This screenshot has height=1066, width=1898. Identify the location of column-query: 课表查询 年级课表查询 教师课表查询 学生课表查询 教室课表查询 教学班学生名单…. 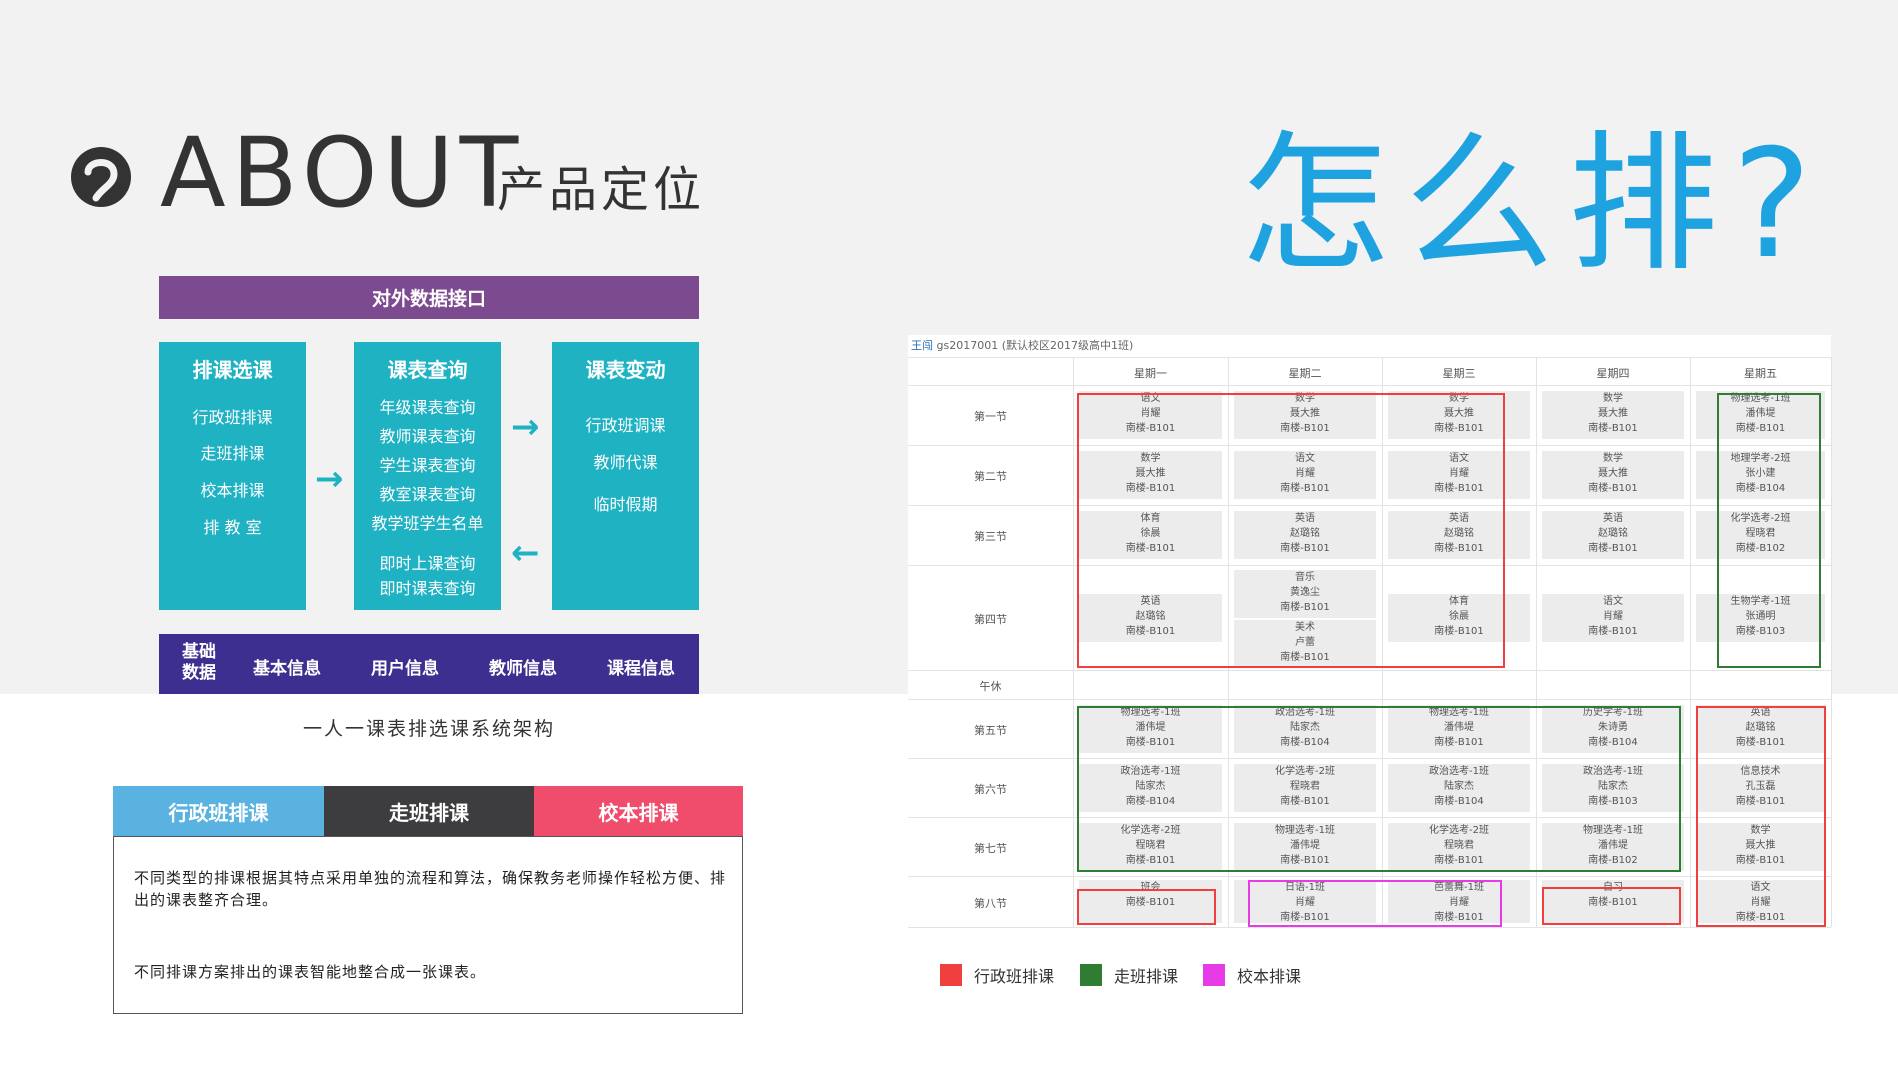
(427, 476).